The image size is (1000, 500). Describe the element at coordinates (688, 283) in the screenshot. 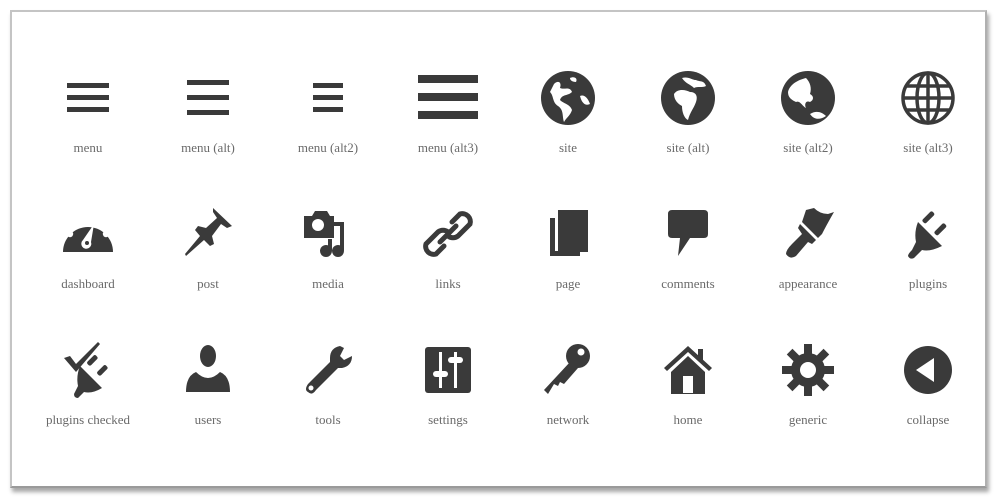

I see `icon-label: comments` at that location.